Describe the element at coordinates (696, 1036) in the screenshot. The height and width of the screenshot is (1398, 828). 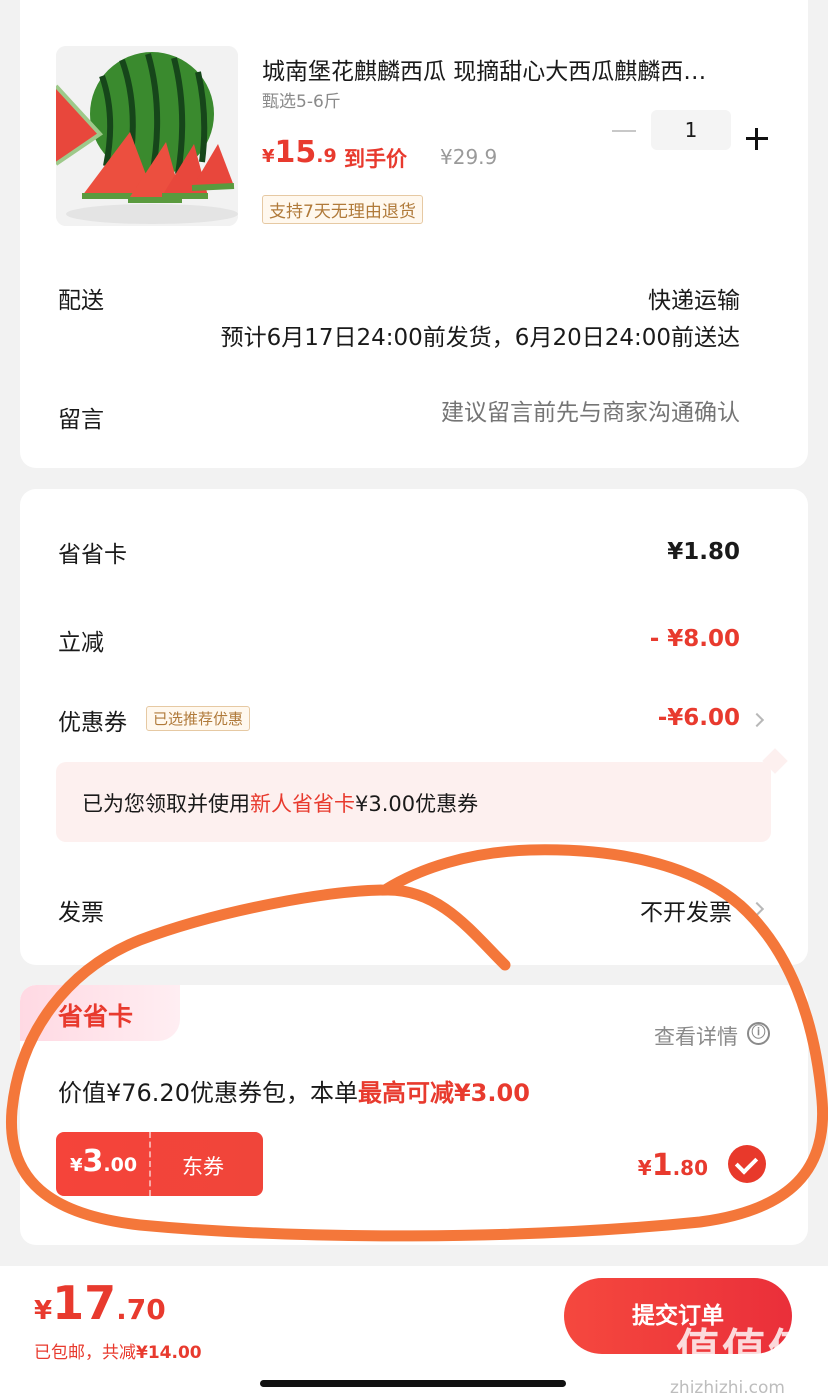
I see `view-details-link: 查看详情` at that location.